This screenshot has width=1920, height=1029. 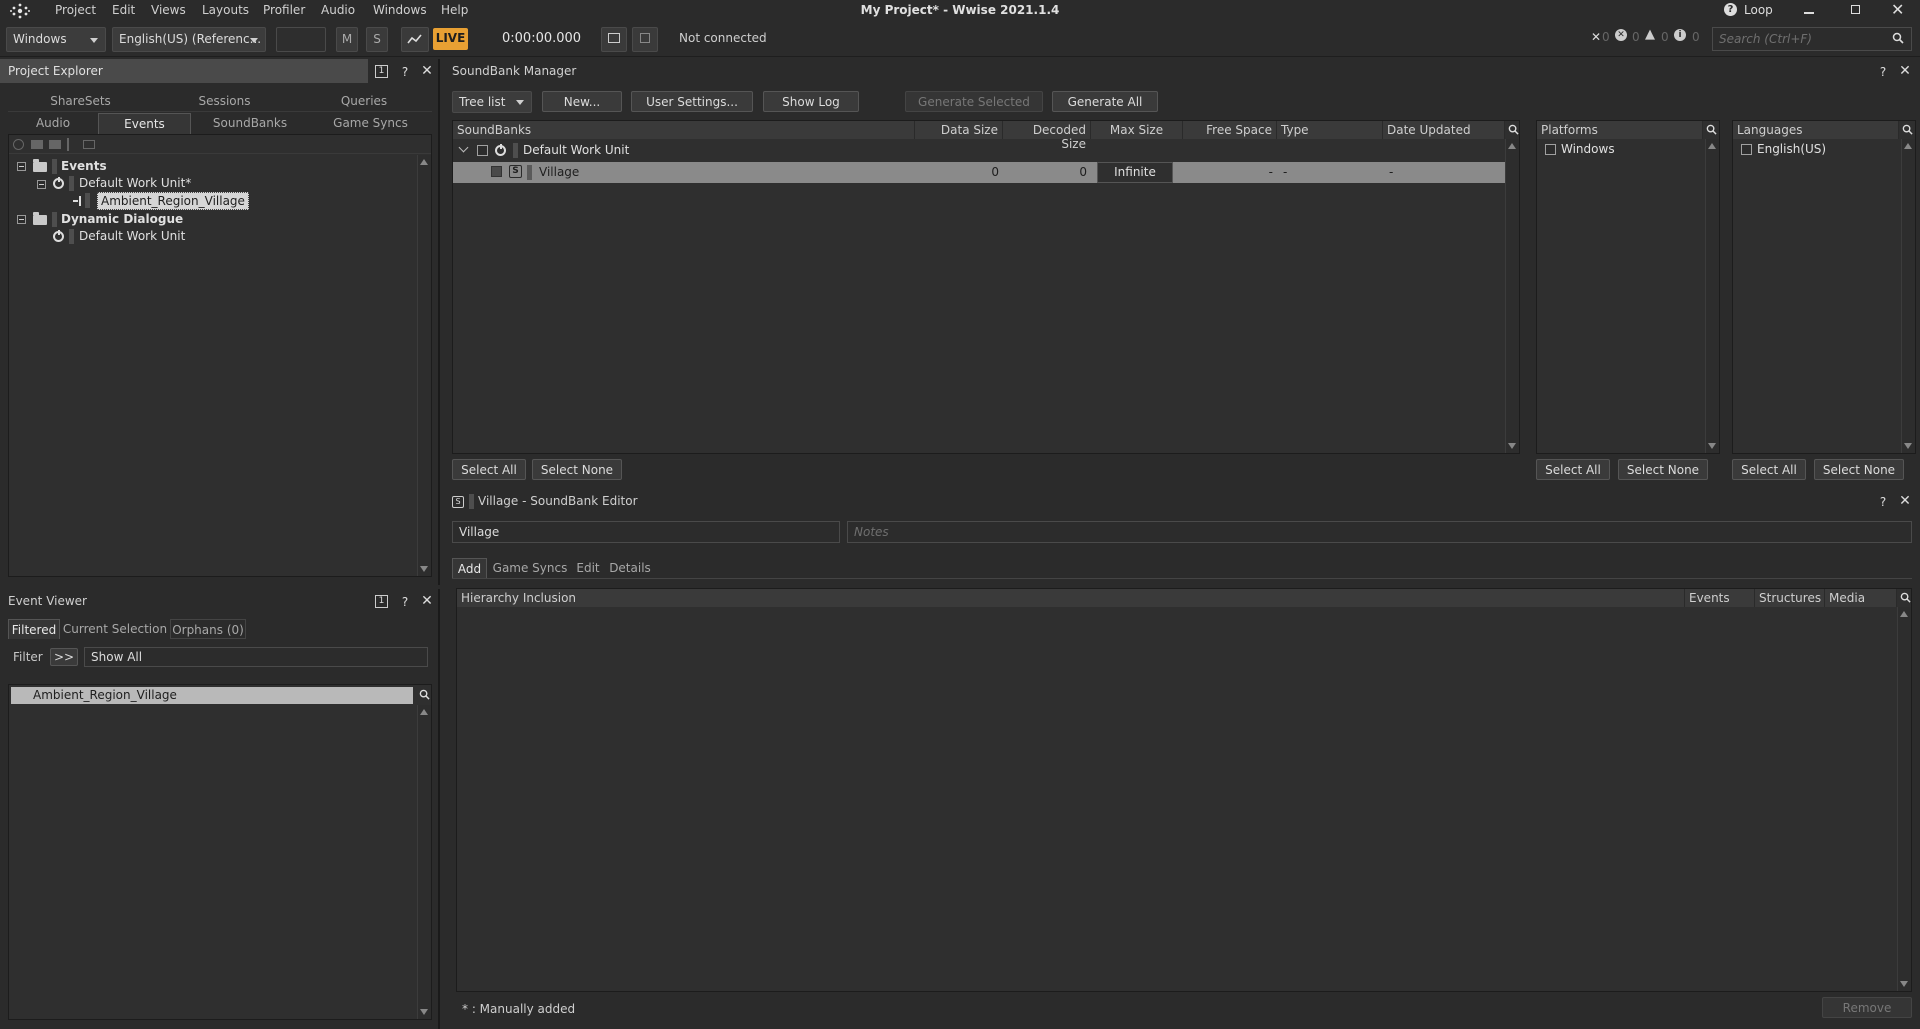 What do you see at coordinates (559, 172) in the screenshot?
I see `soundbank-name: Village` at bounding box center [559, 172].